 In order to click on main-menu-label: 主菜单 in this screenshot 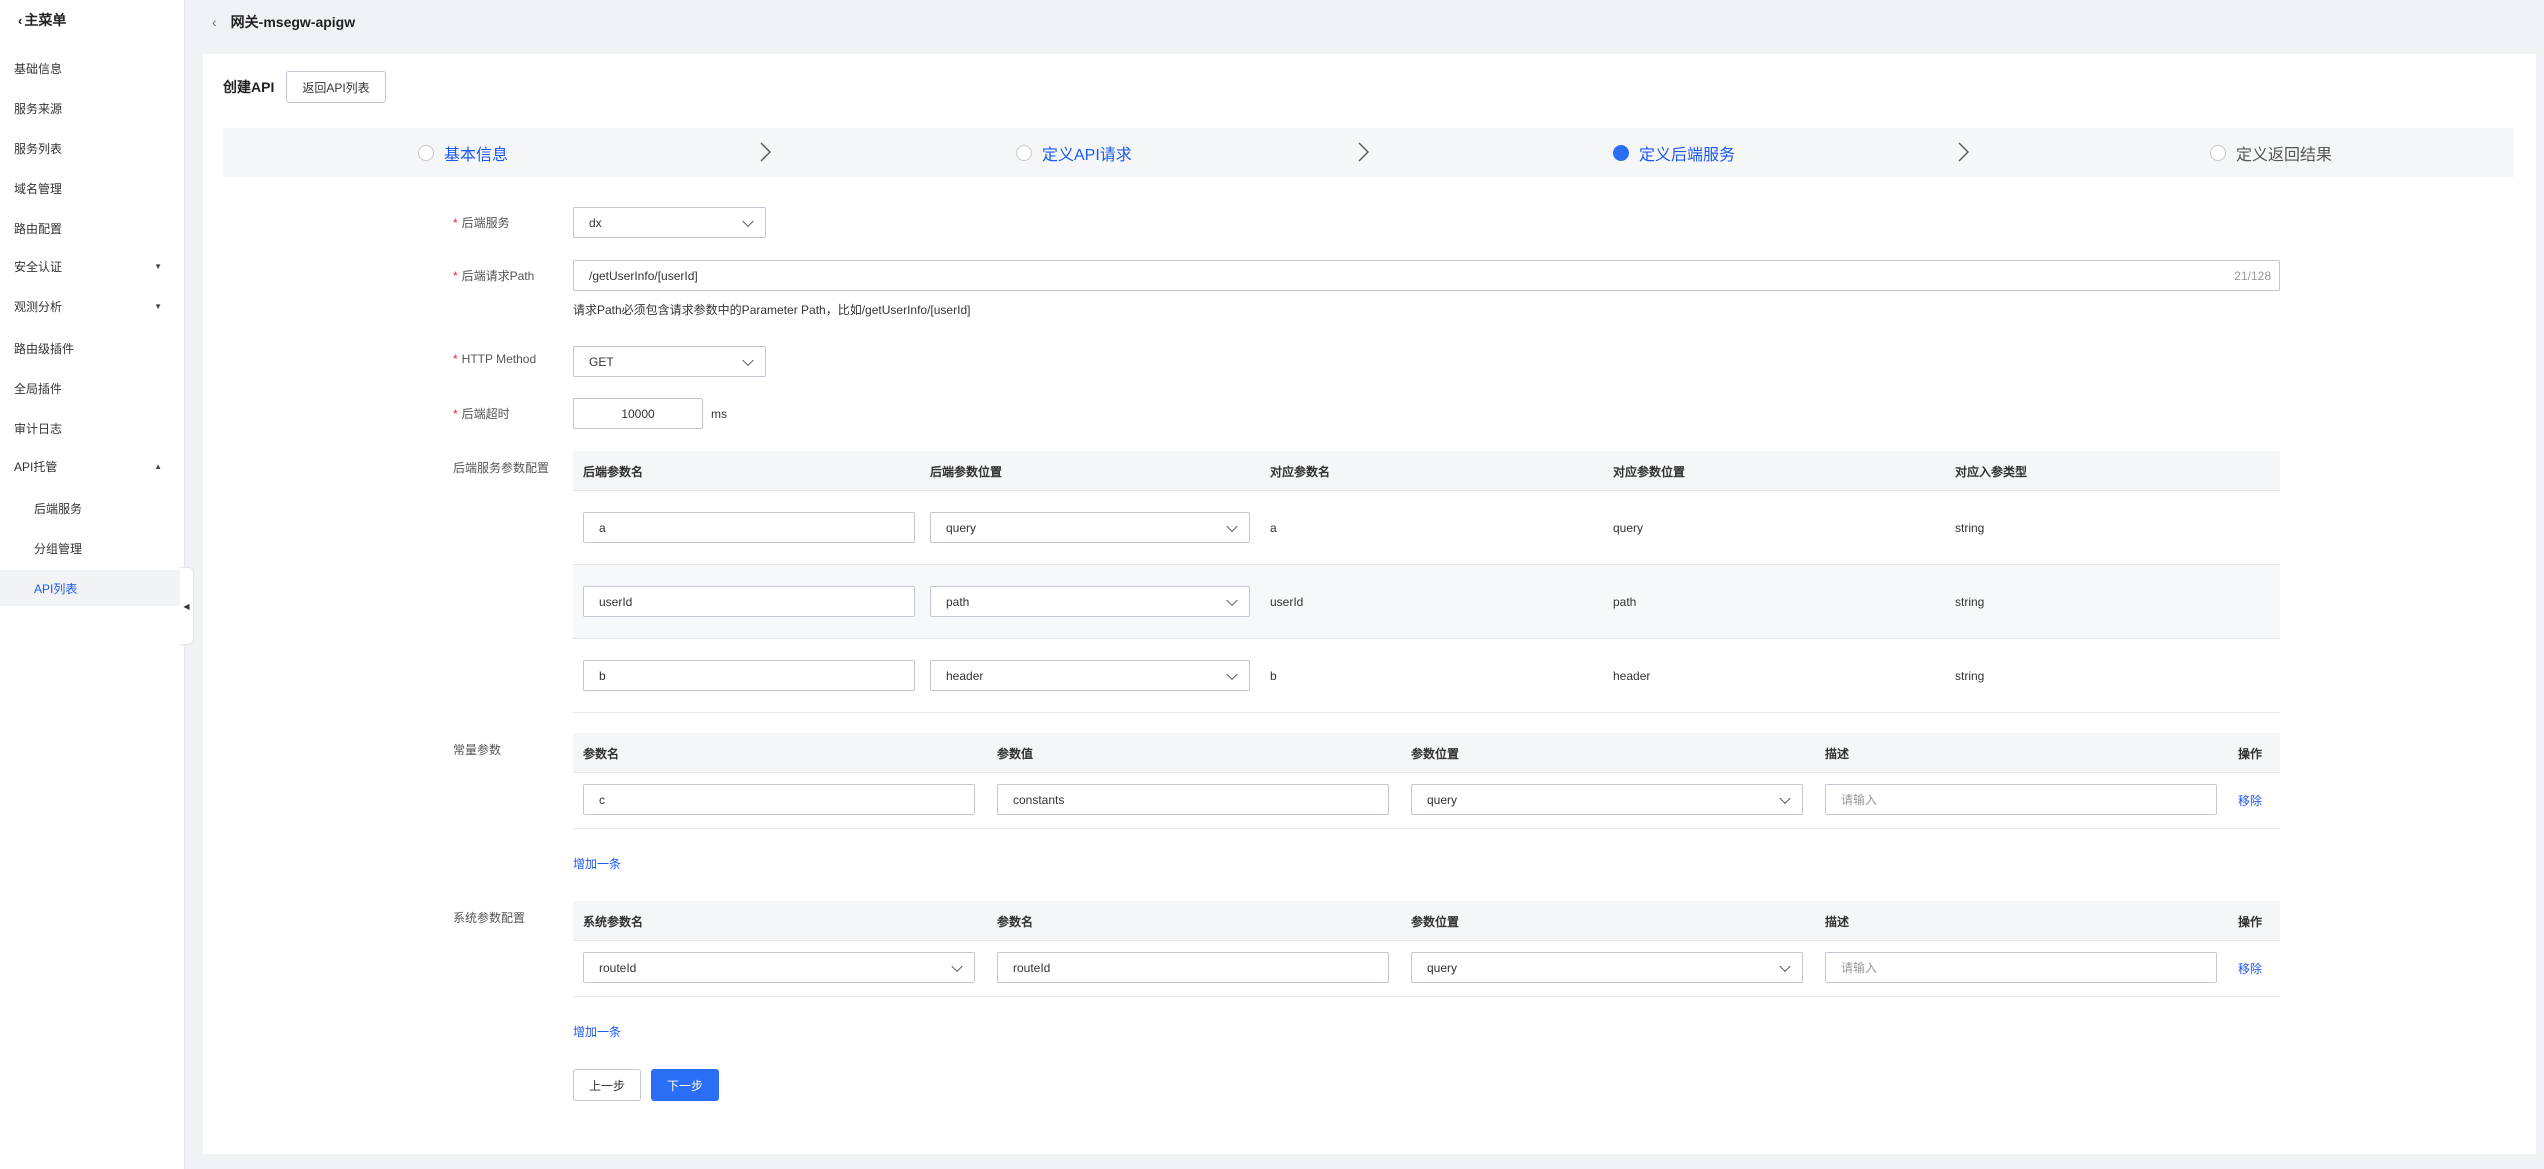, I will do `click(45, 20)`.